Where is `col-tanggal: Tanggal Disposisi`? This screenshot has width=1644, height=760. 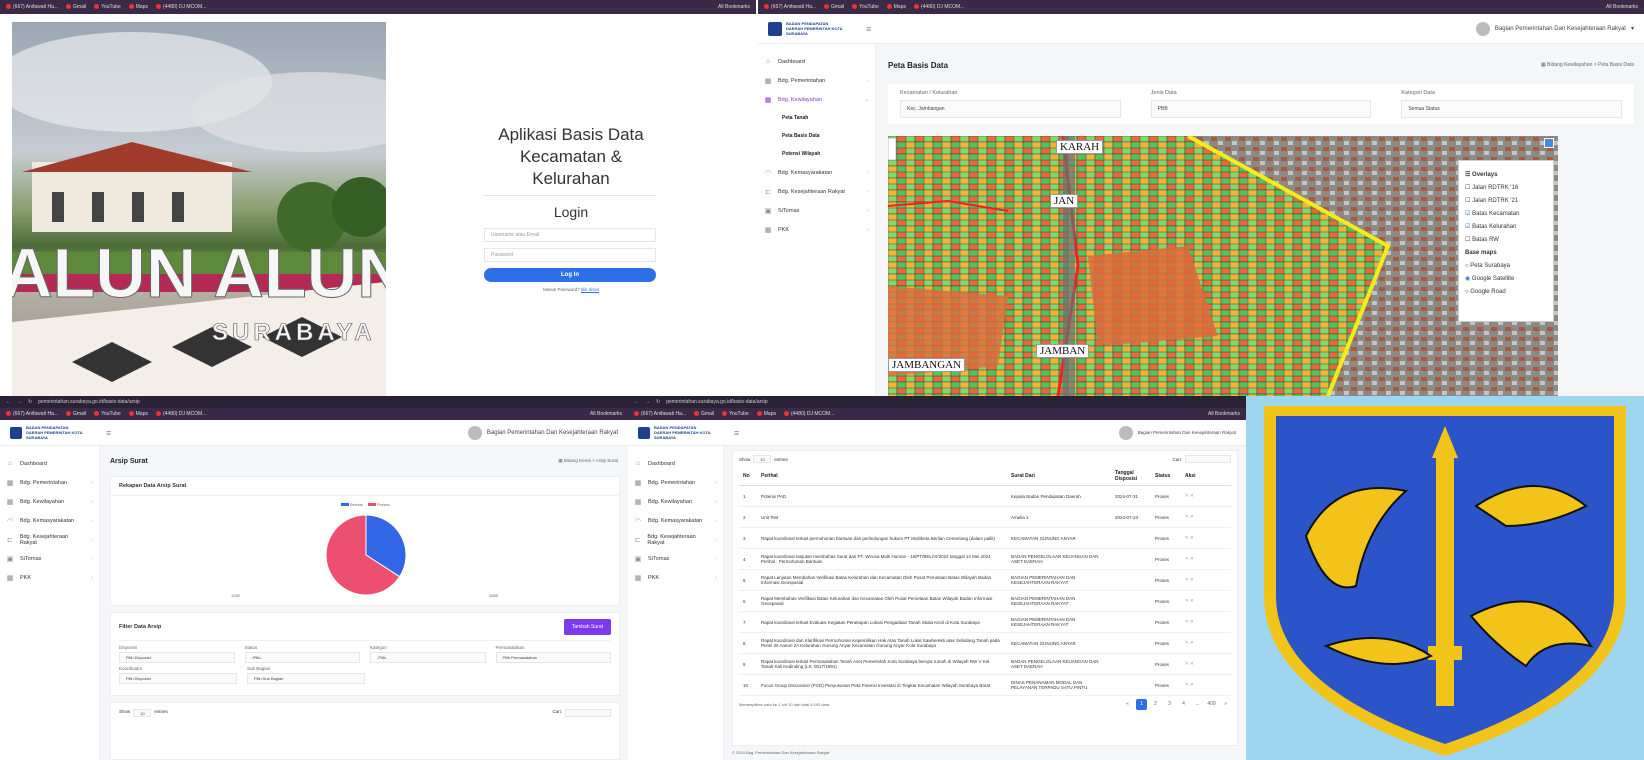
col-tanggal: Tanggal Disposisi is located at coordinates (1131, 476).